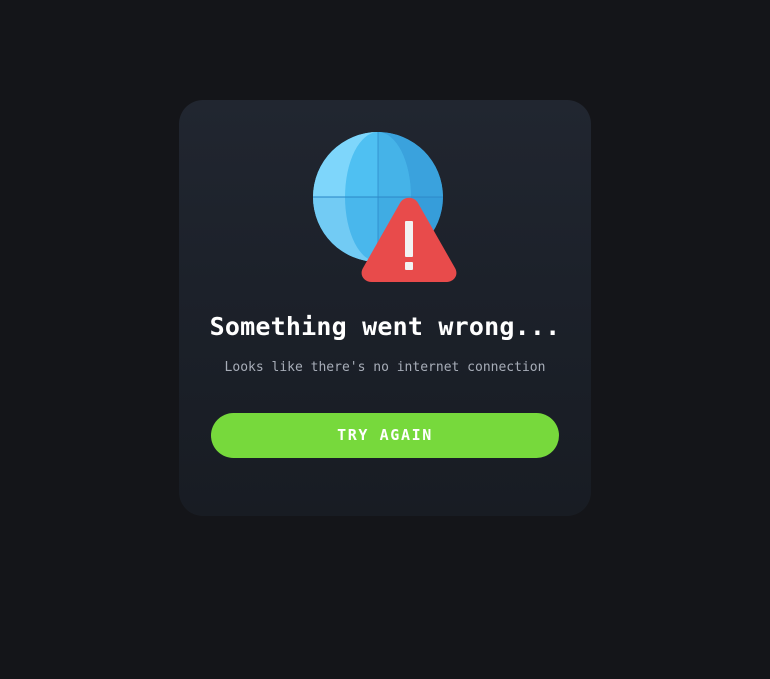 The height and width of the screenshot is (679, 770). I want to click on try-again-button: TRY AGAIN, so click(385, 435).